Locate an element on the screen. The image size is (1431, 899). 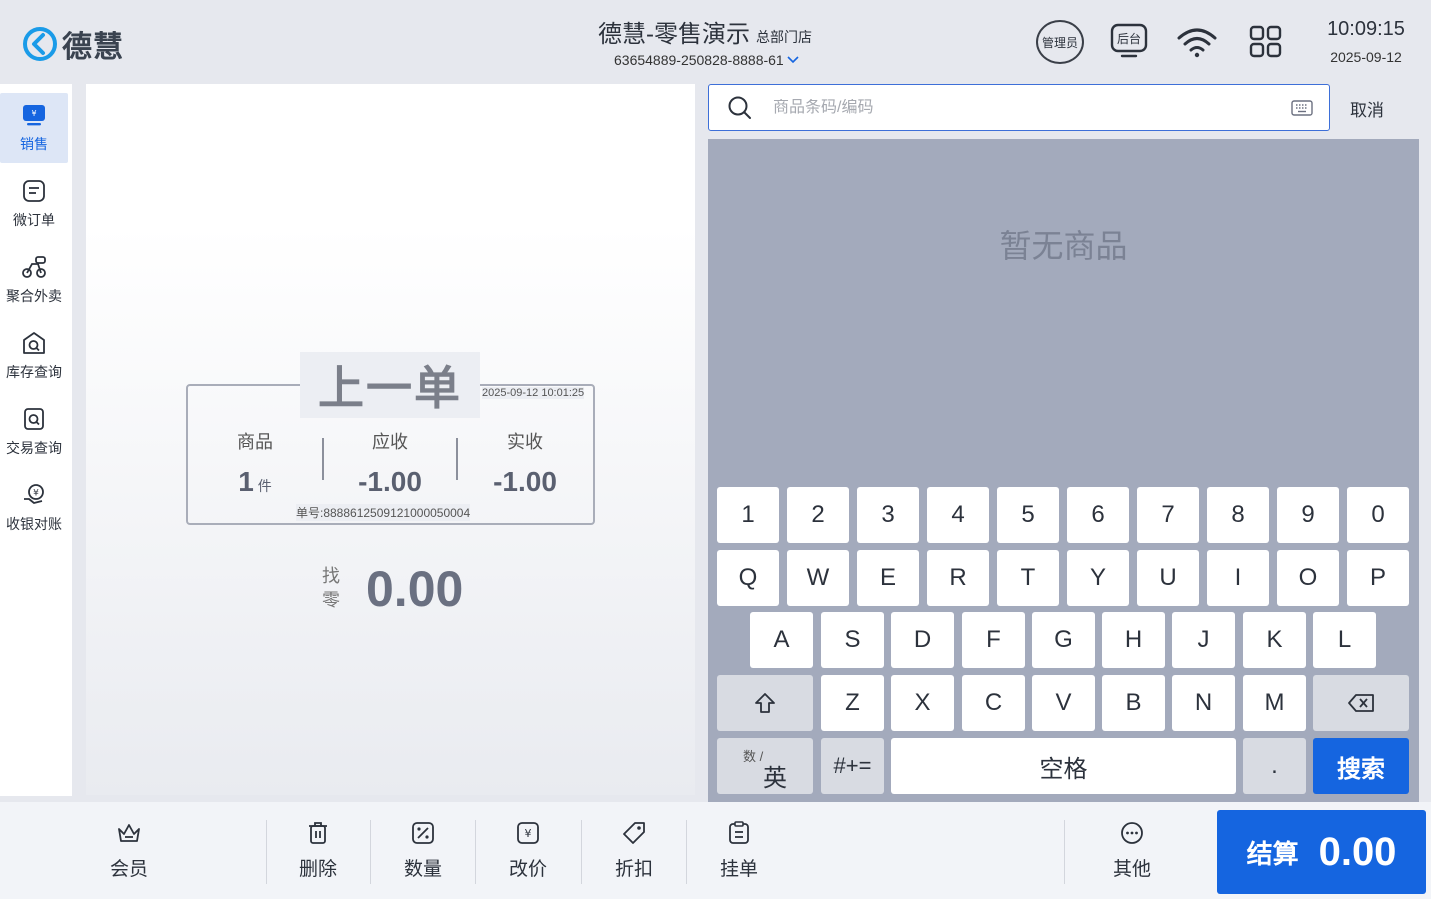
monitor-icon: 后台 is located at coordinates (1129, 40).